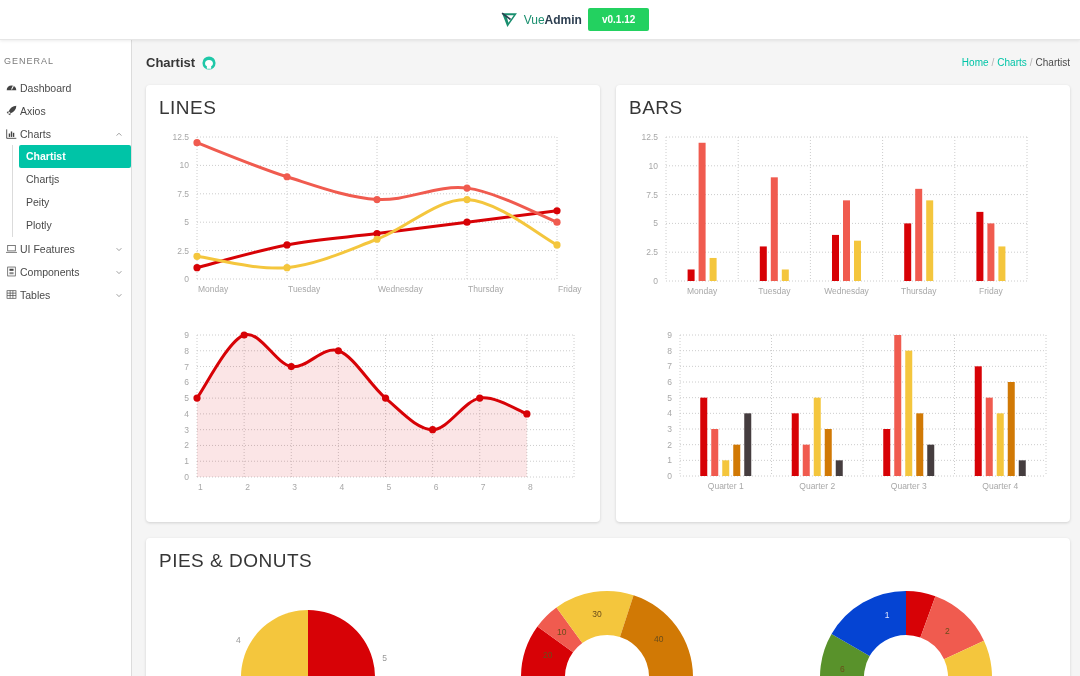 Image resolution: width=1080 pixels, height=676 pixels. Describe the element at coordinates (65, 294) in the screenshot. I see `sidebar-item: Tables` at that location.